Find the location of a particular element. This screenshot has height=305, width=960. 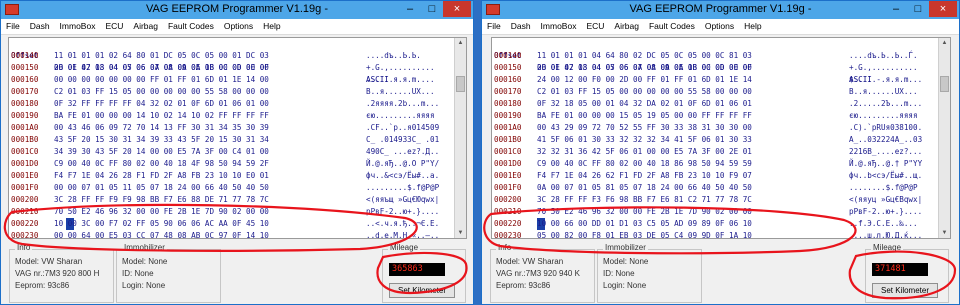

scroll-down-icon: ▼ is located at coordinates (944, 233).